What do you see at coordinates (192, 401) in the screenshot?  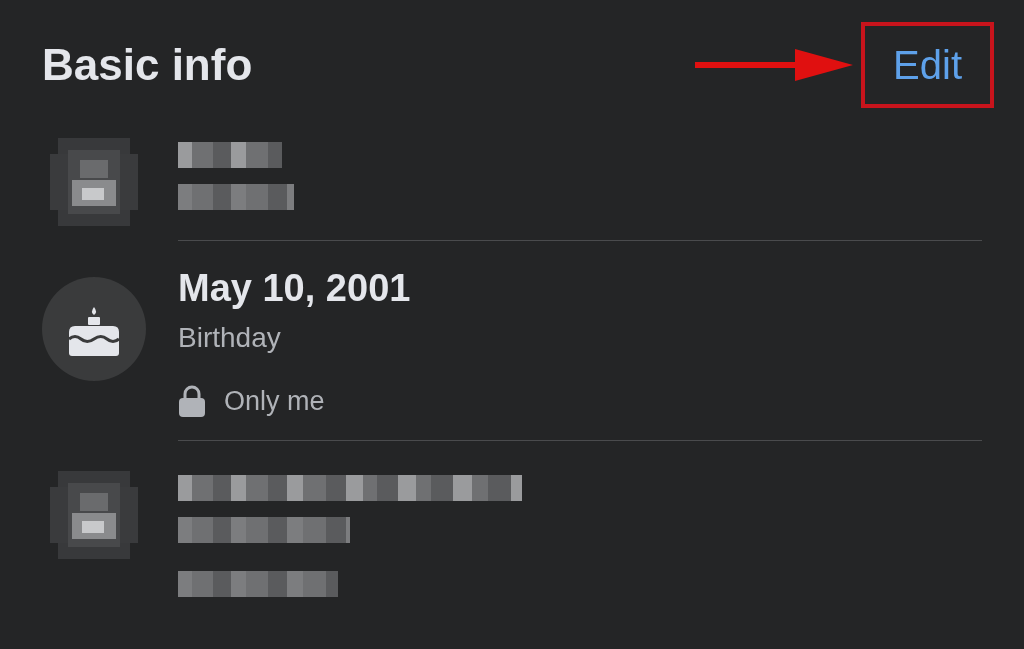 I see `lock-icon` at bounding box center [192, 401].